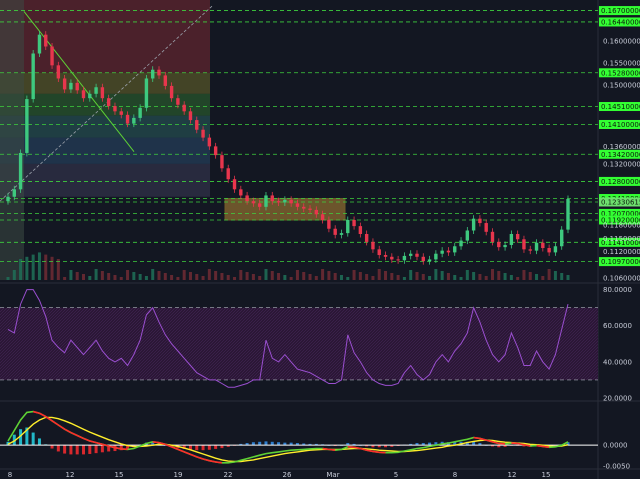 Image resolution: width=640 pixels, height=479 pixels. Describe the element at coordinates (620, 182) in the screenshot. I see `level-label: 0.12800000` at that location.